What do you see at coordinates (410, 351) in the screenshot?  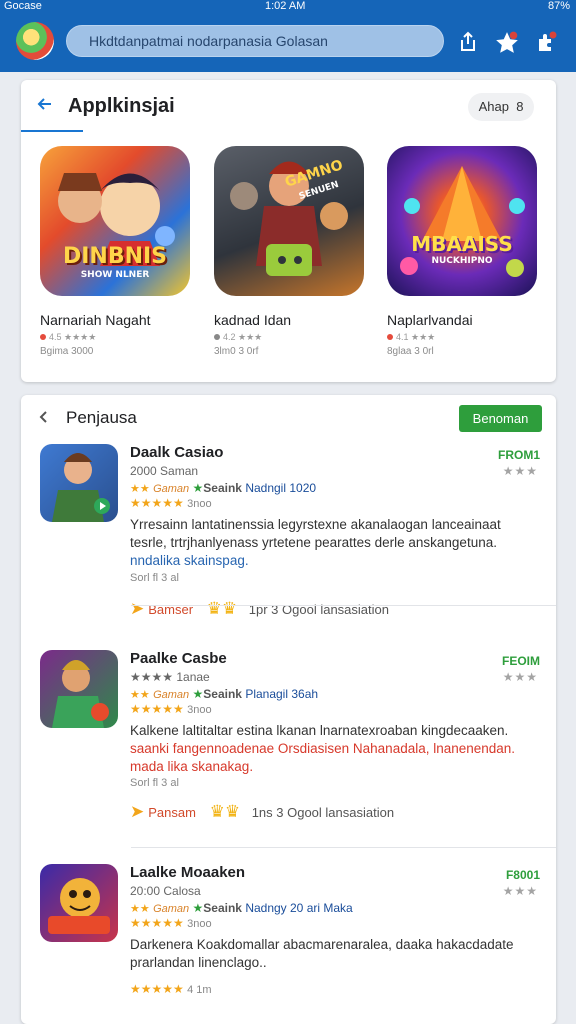 I see `app-meta: 8glaa 3 0rl` at bounding box center [410, 351].